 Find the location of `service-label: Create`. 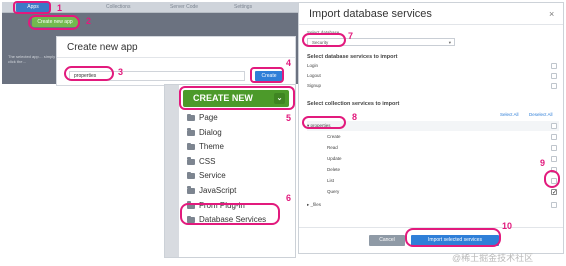

service-label: Create is located at coordinates (334, 136).